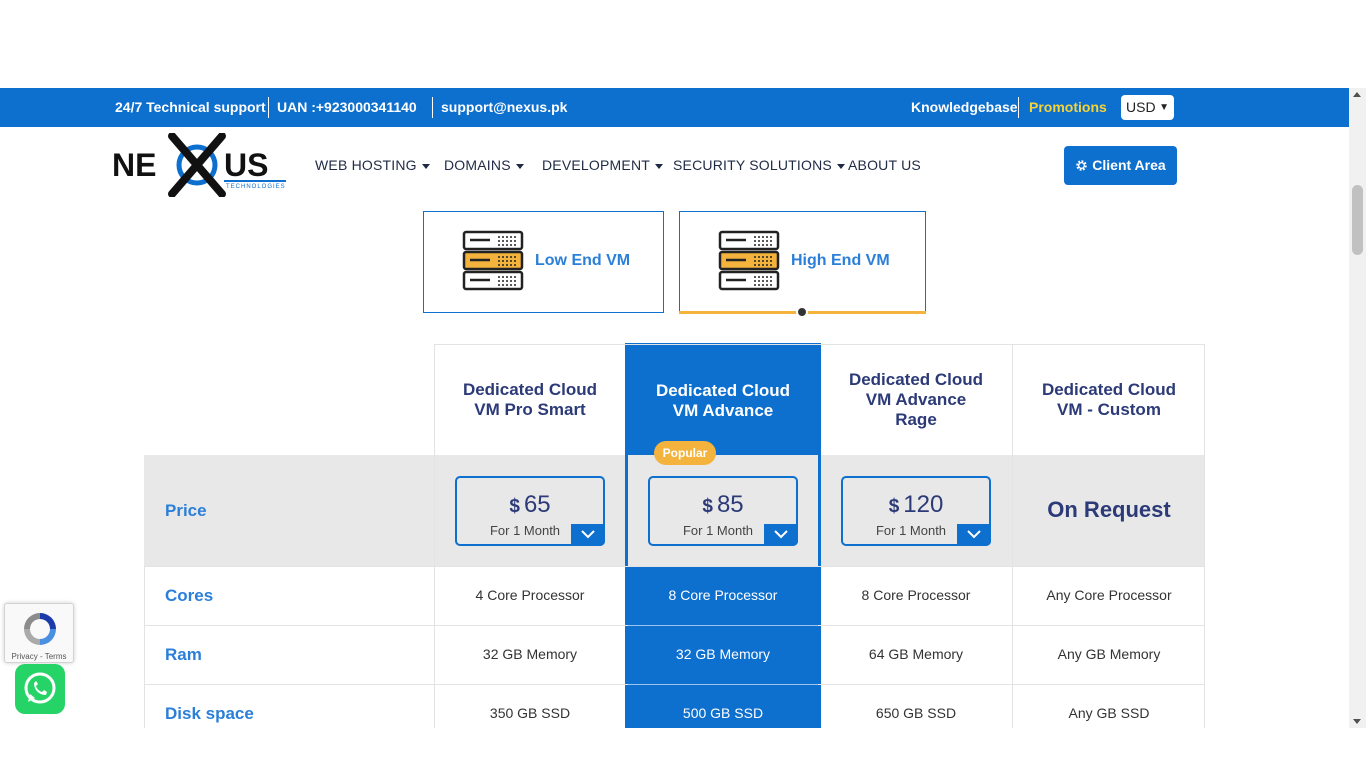 The image size is (1366, 768). I want to click on cell-disk-advance: 500 GB SSD, so click(723, 713).